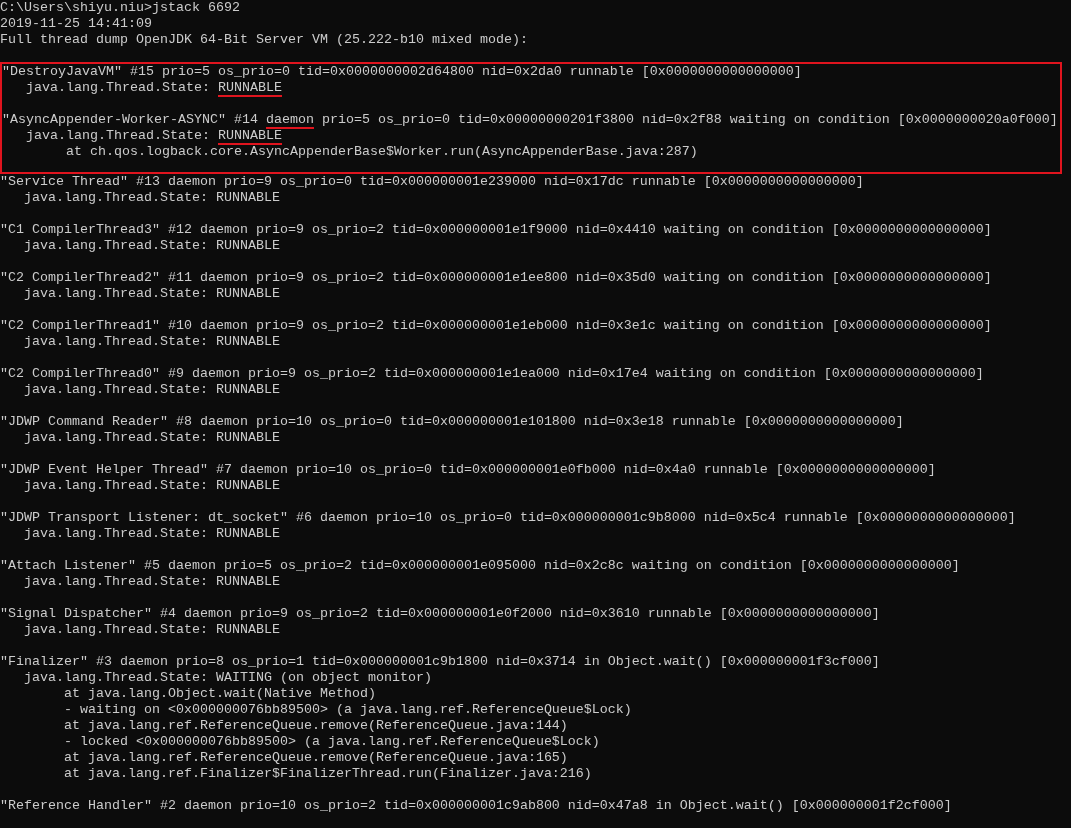 The height and width of the screenshot is (828, 1071). I want to click on console-text: at java.lang.ref.ReferenceQueue.remove(ReferenceQueue.java:144), so click(315, 725).